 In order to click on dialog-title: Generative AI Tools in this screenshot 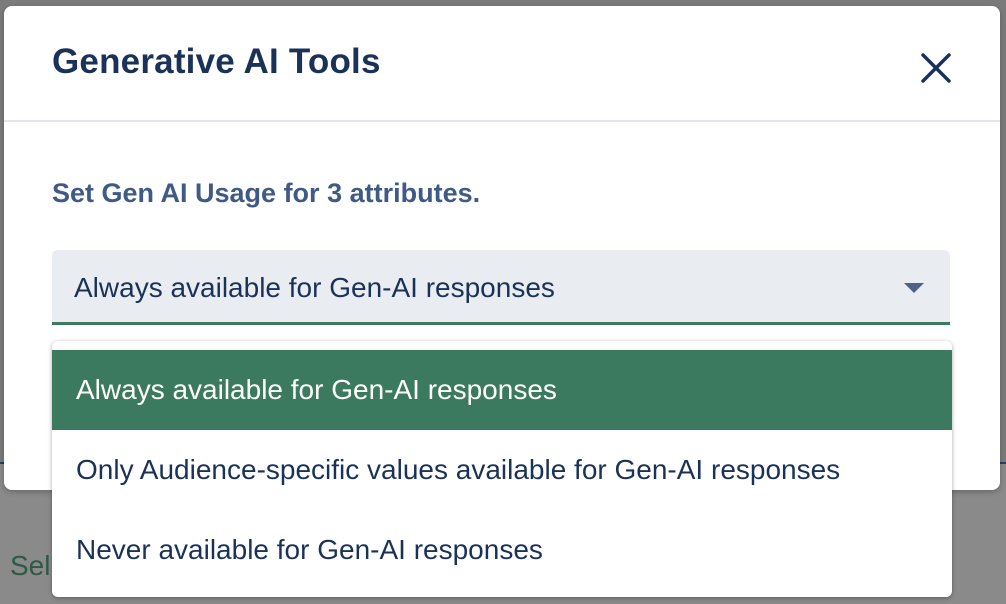, I will do `click(216, 61)`.